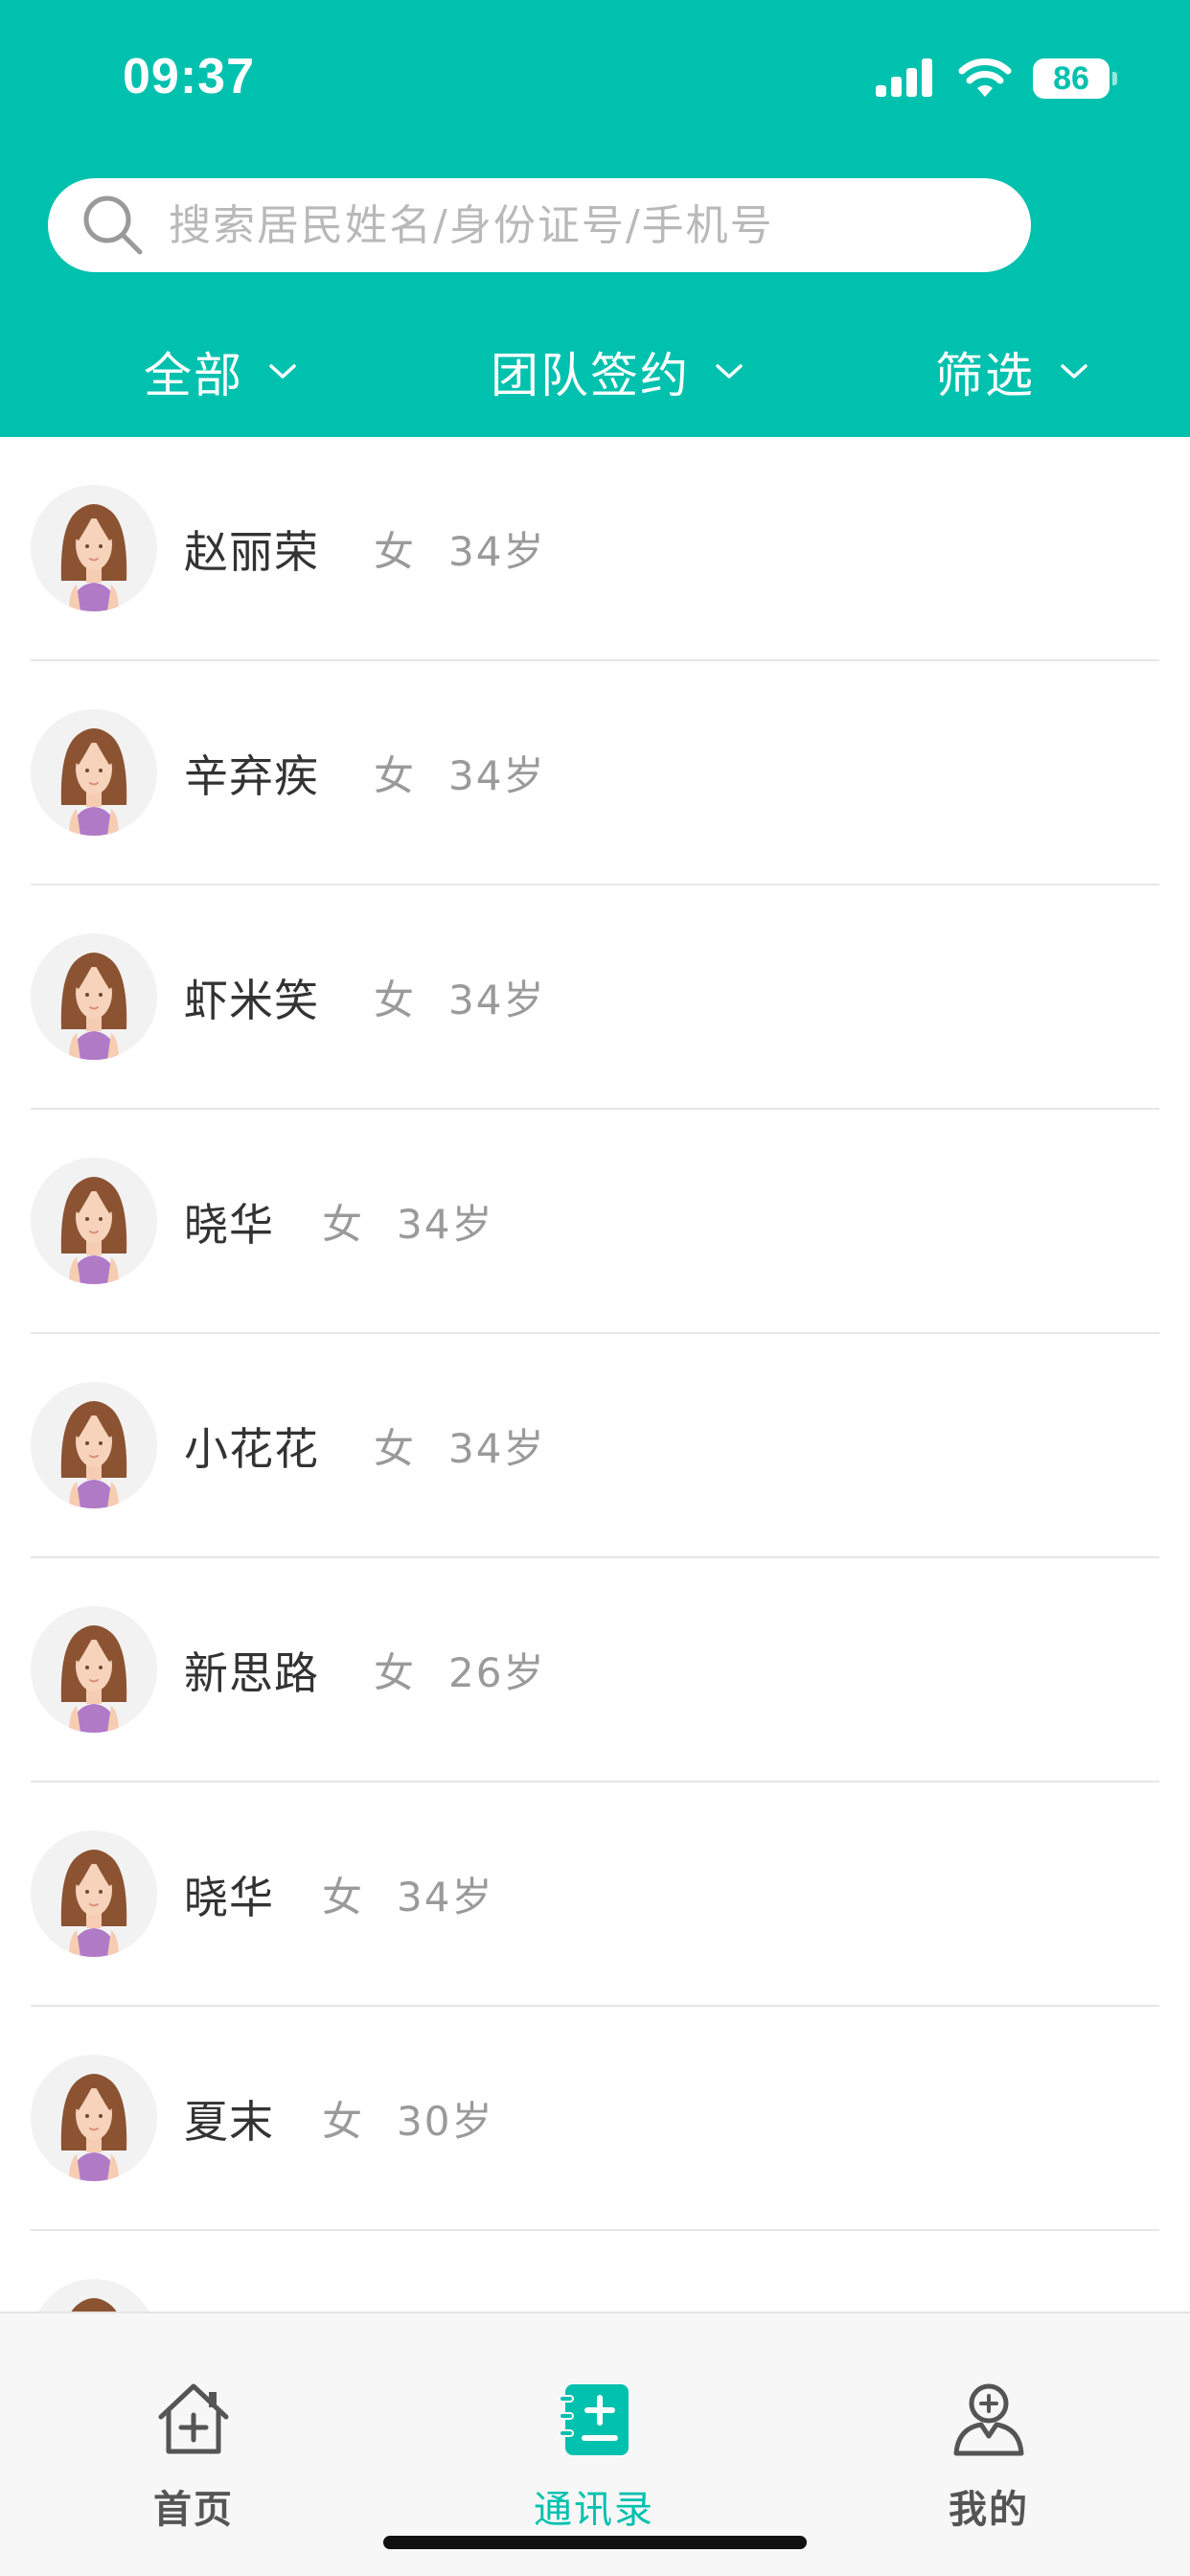  I want to click on resident-name: 虾米笑, so click(251, 1000).